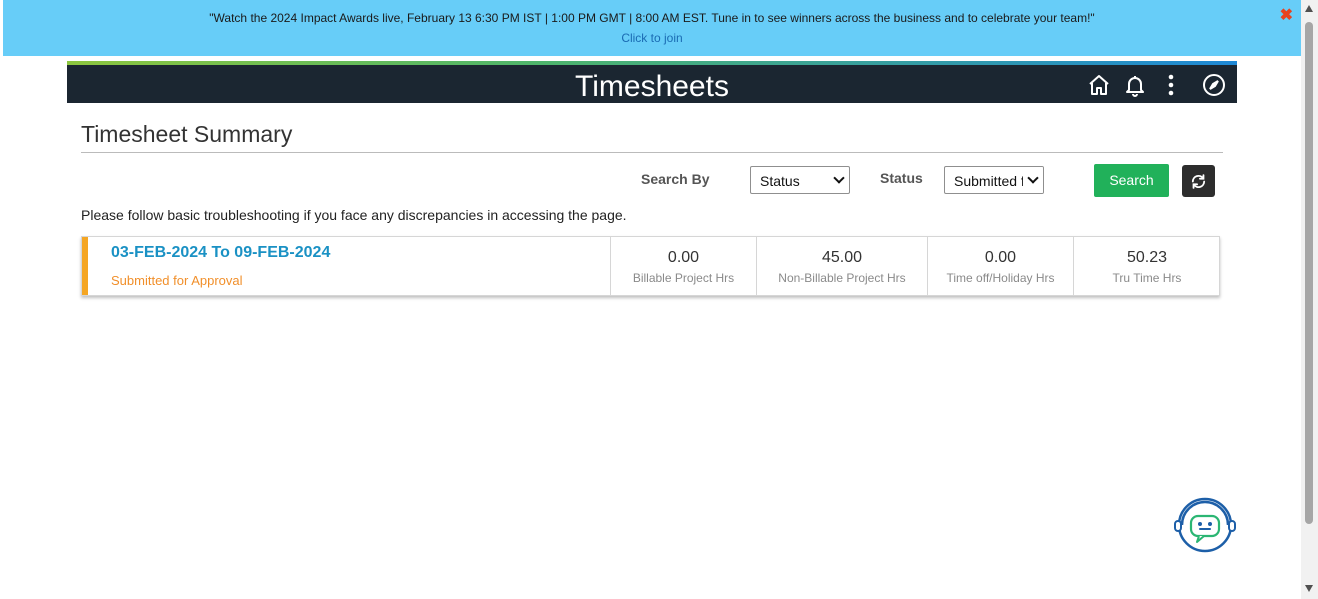 The height and width of the screenshot is (599, 1318). I want to click on search-by-select: Status, so click(800, 180).